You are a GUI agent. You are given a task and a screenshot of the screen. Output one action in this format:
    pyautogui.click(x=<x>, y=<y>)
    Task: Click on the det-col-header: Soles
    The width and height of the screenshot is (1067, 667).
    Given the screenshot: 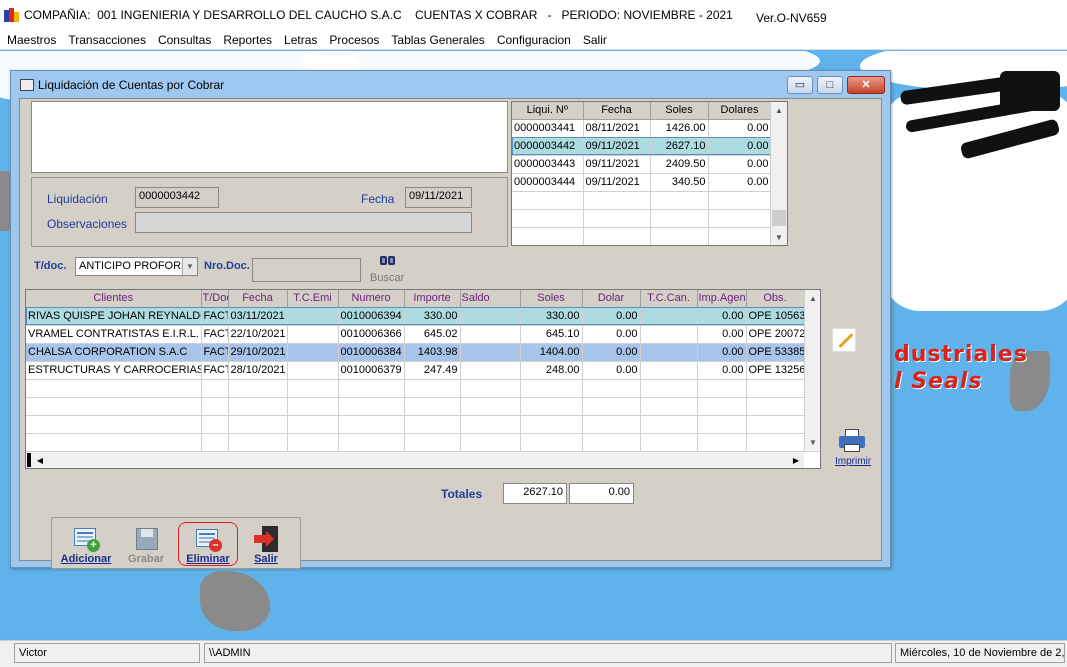 What is the action you would take?
    pyautogui.click(x=551, y=299)
    